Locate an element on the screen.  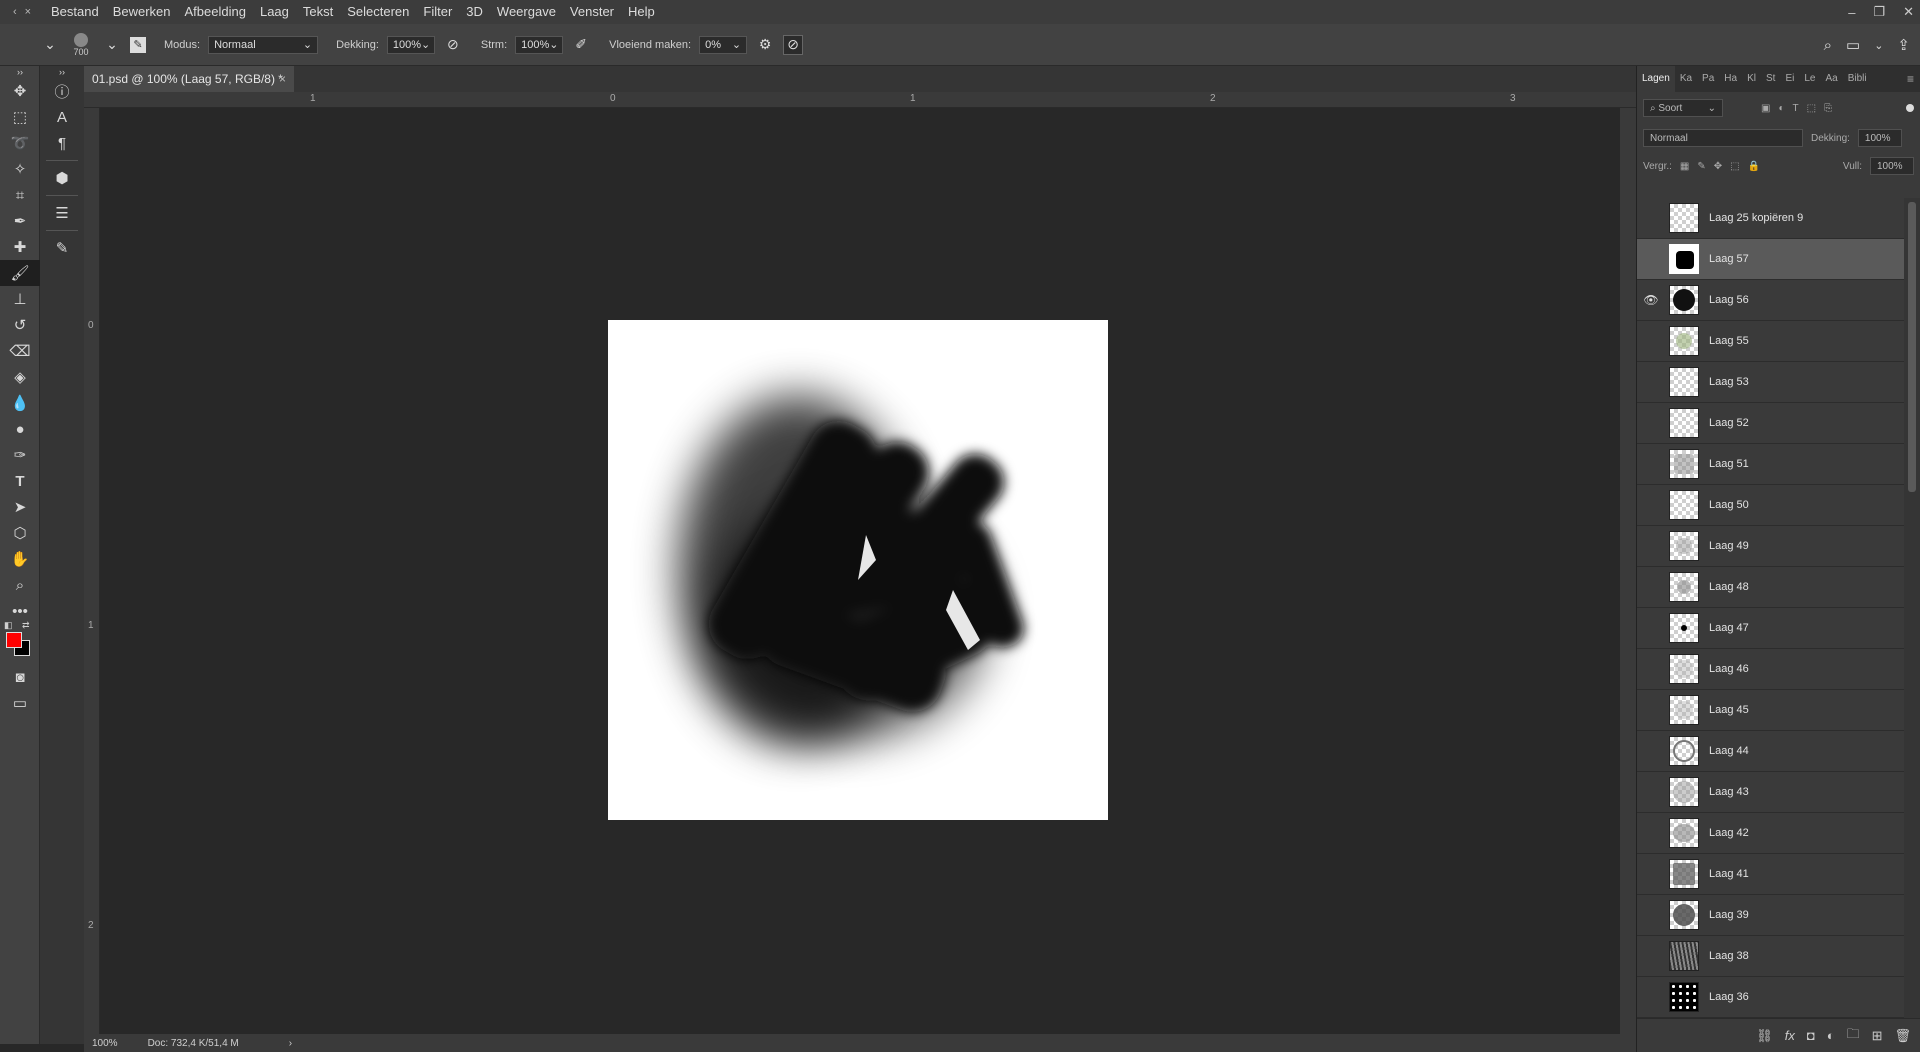
layer-row: Laag 51 is located at coordinates (1771, 464).